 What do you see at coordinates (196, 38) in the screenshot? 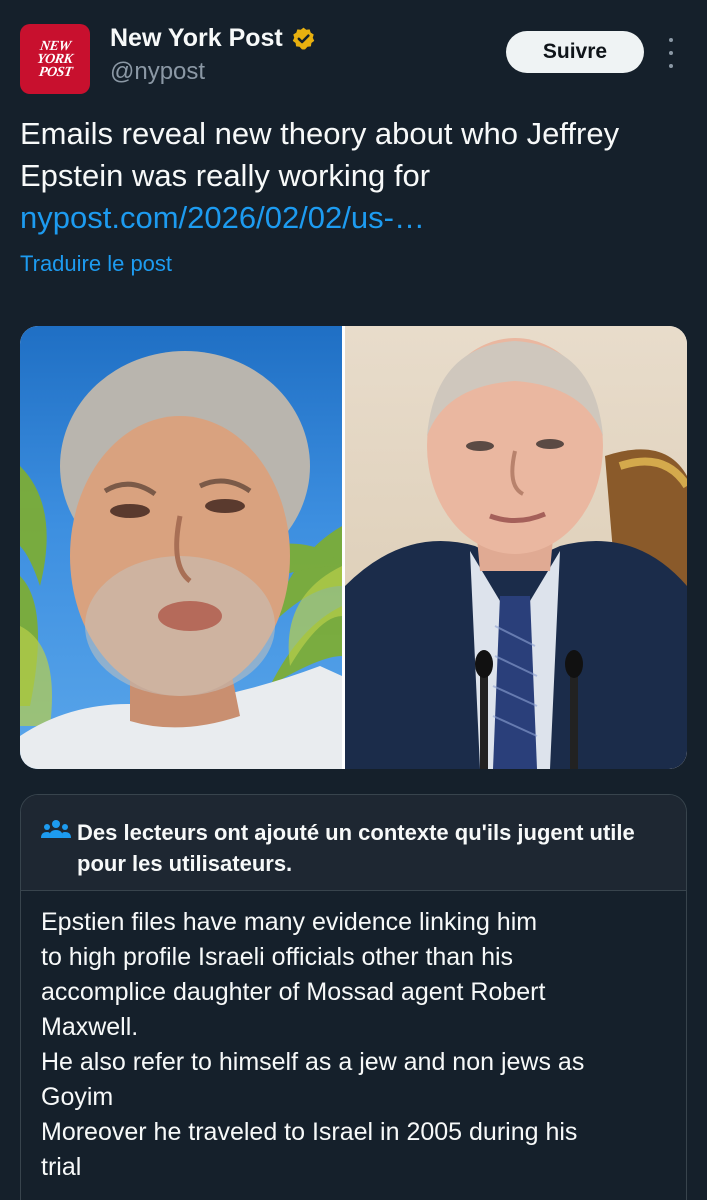
I see `display-name: New York Post` at bounding box center [196, 38].